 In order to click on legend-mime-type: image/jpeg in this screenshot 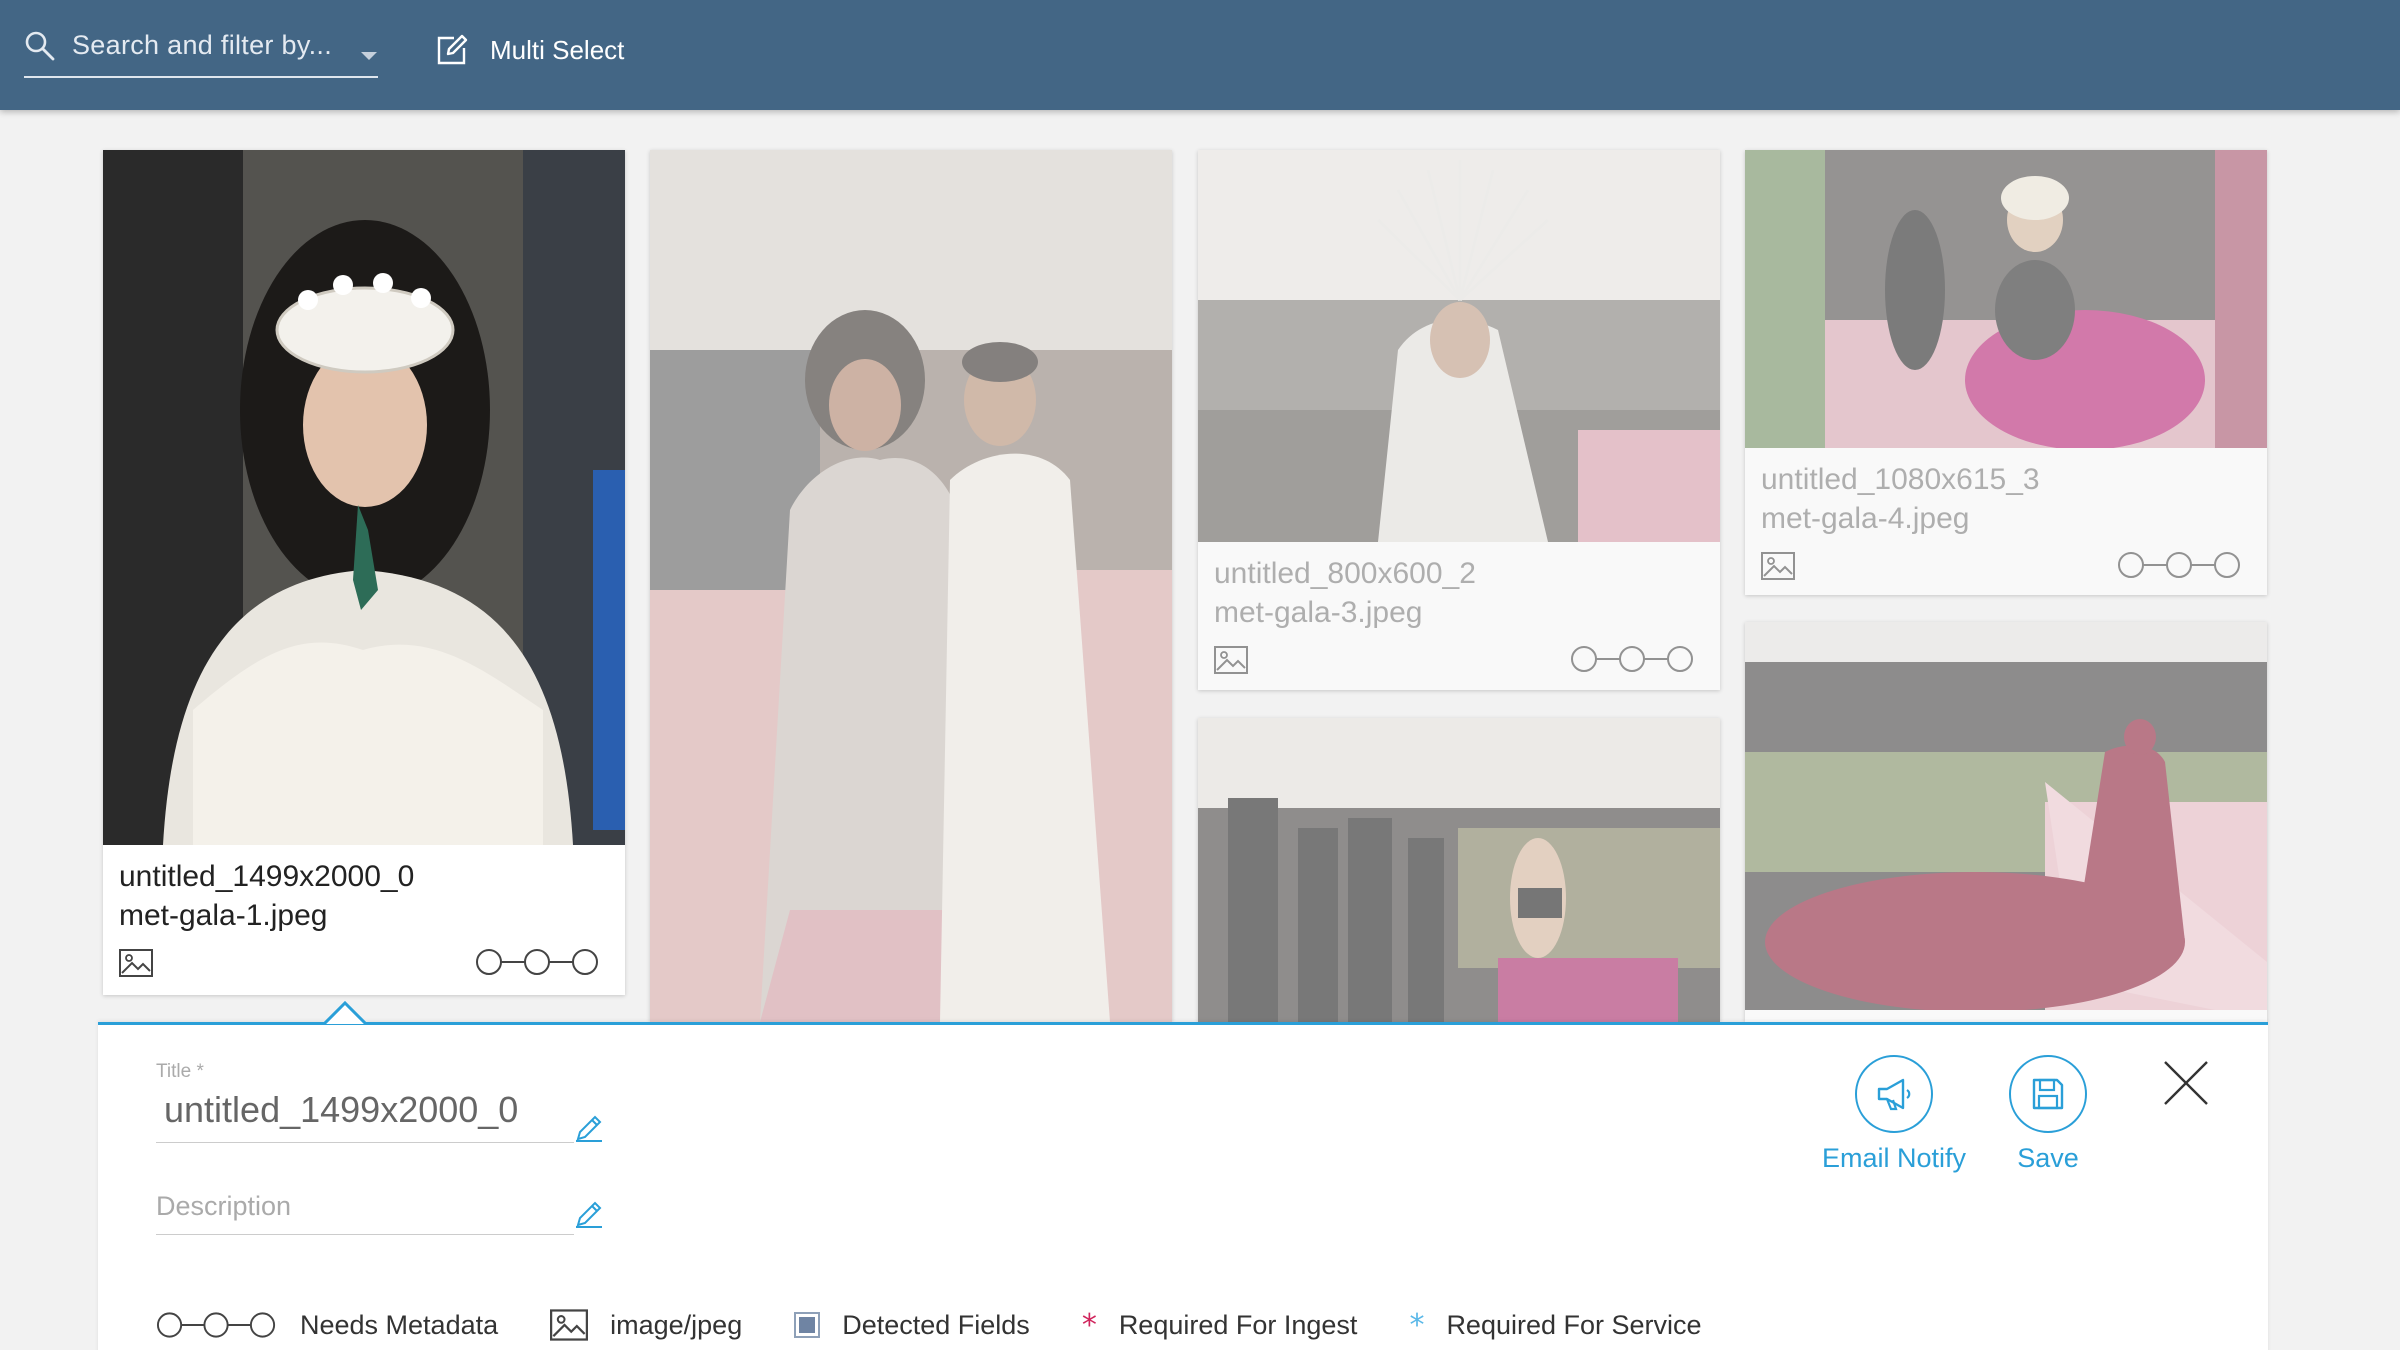, I will do `click(646, 1325)`.